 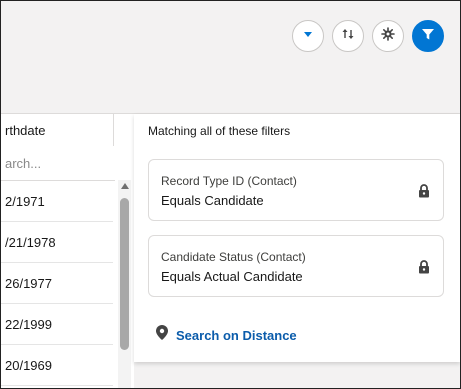 I want to click on birthdate-cell: /21/1978, so click(x=30, y=242).